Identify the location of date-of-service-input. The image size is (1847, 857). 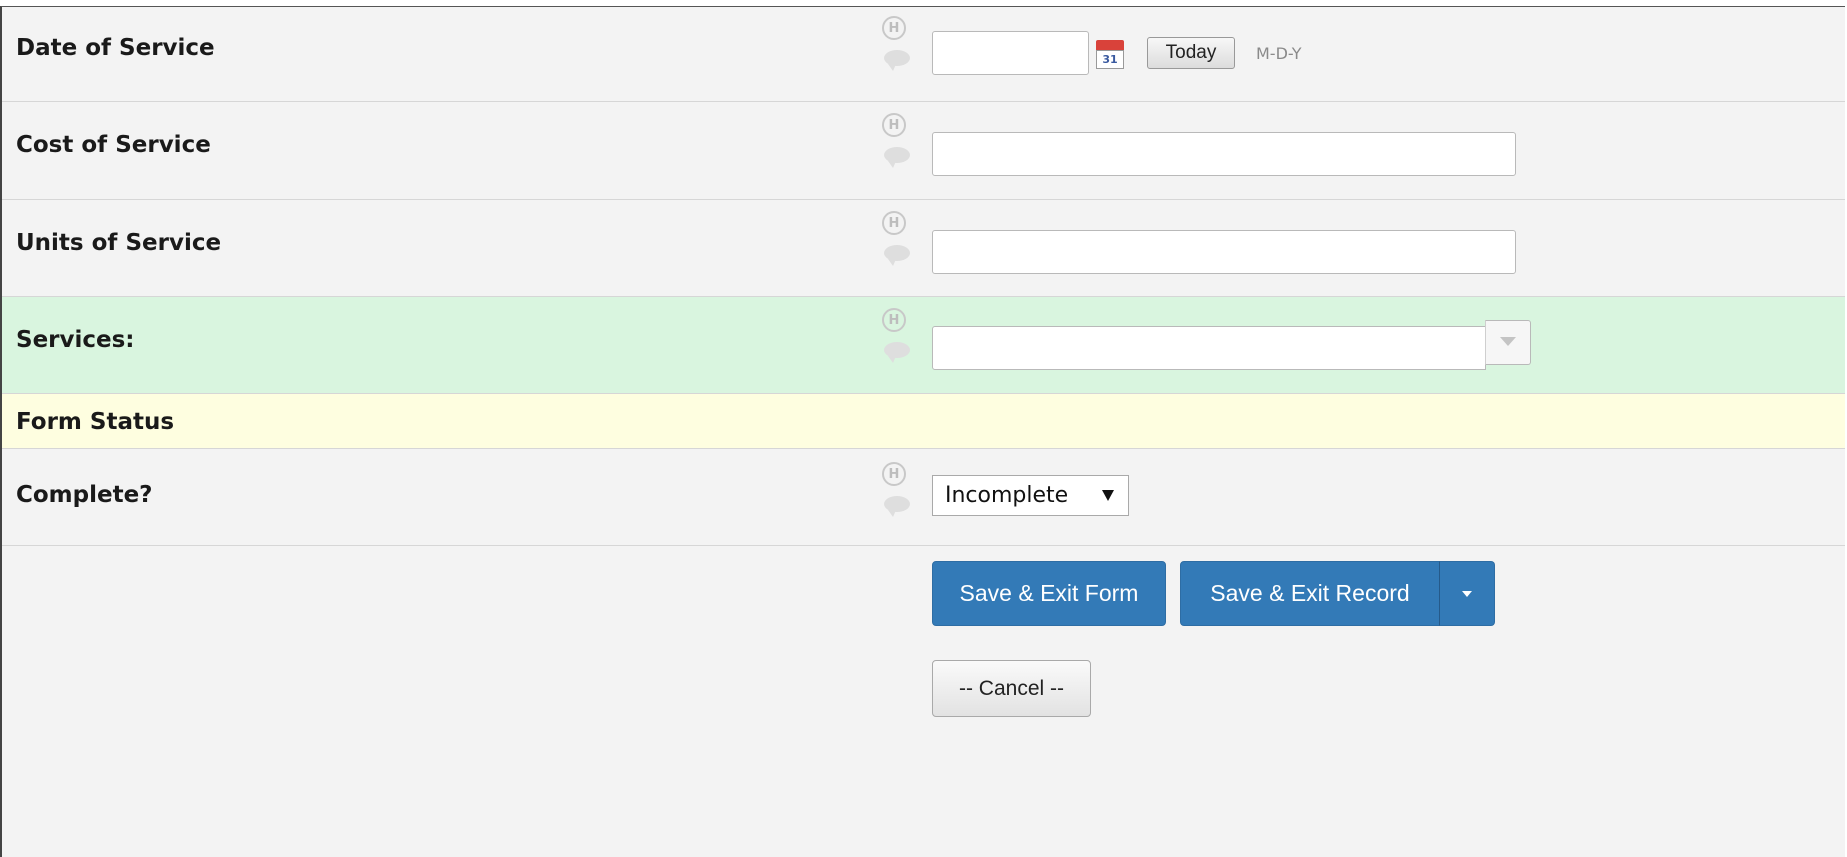
(1010, 53).